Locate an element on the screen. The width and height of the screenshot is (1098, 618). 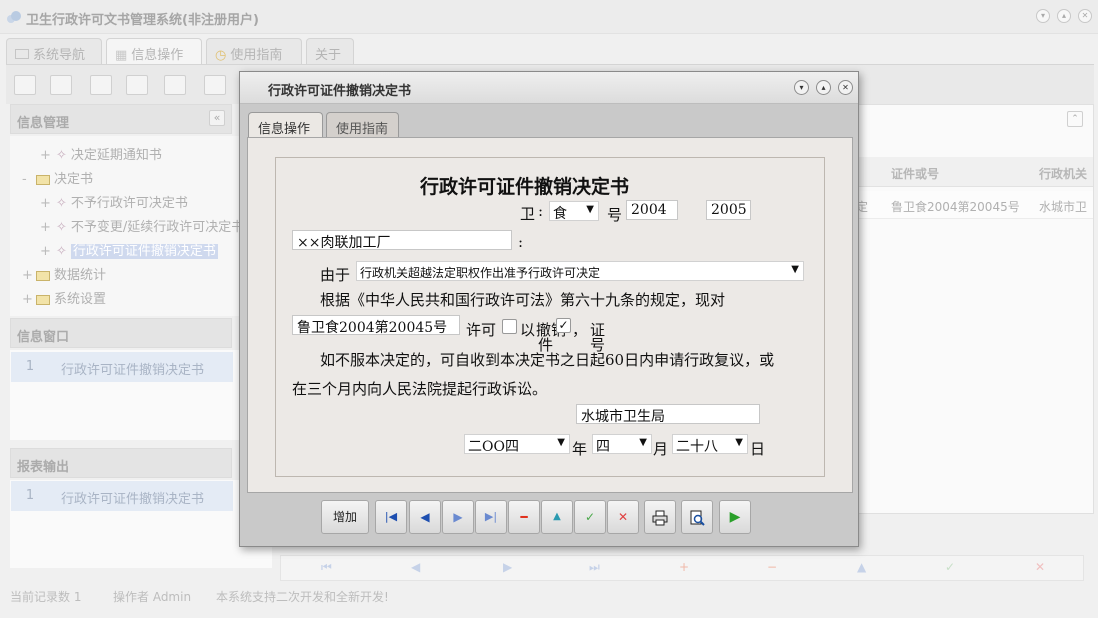
dialog-title-bar: 行政许可证件撤销决定书 ▾ ▴ ✕ is located at coordinates (549, 88).